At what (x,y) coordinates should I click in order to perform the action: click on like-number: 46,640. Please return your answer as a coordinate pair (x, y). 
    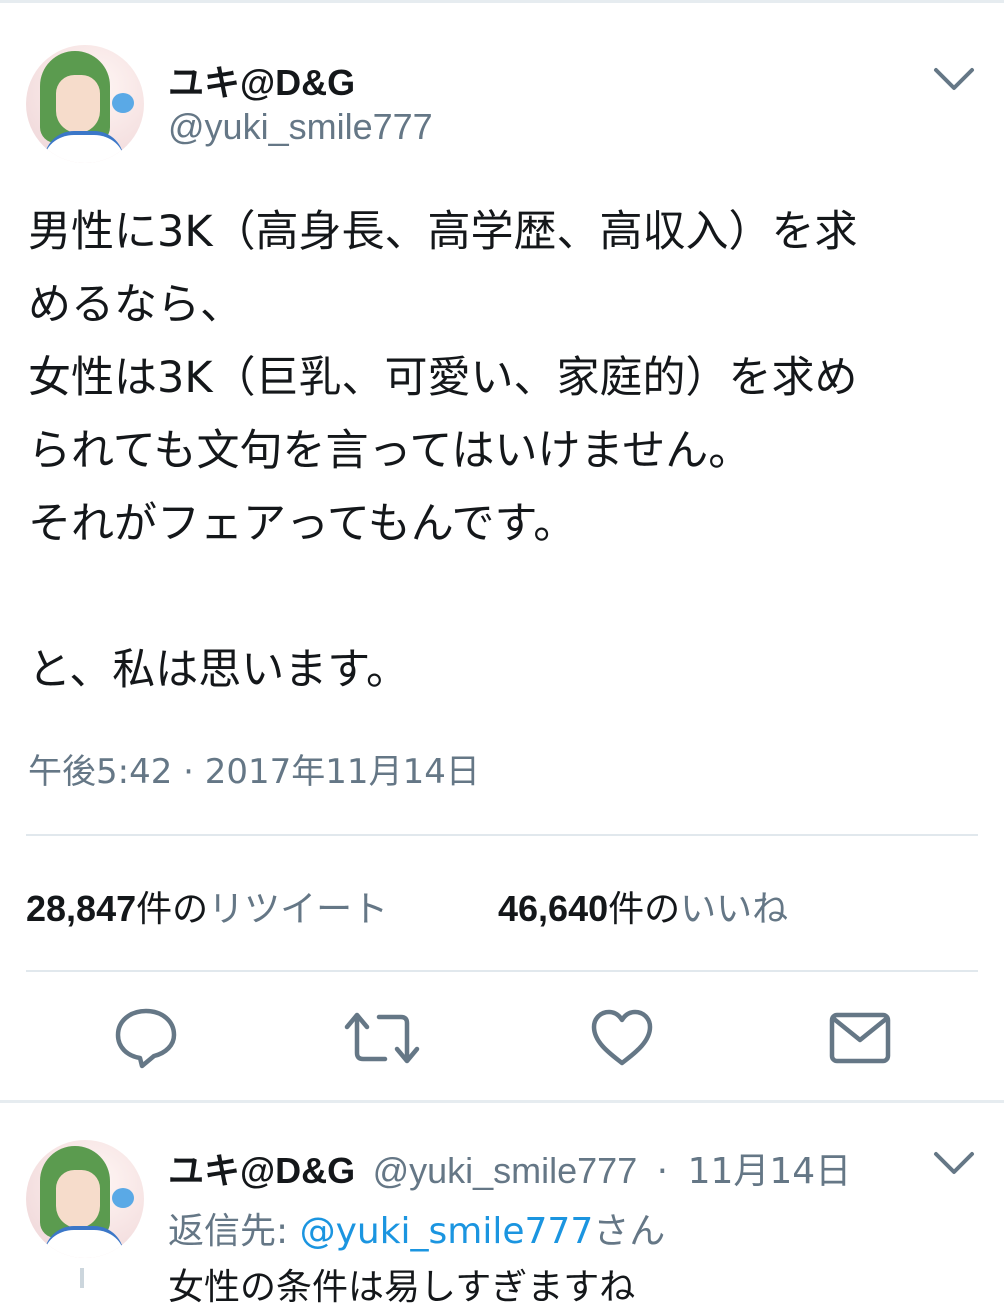
    Looking at the image, I should click on (553, 908).